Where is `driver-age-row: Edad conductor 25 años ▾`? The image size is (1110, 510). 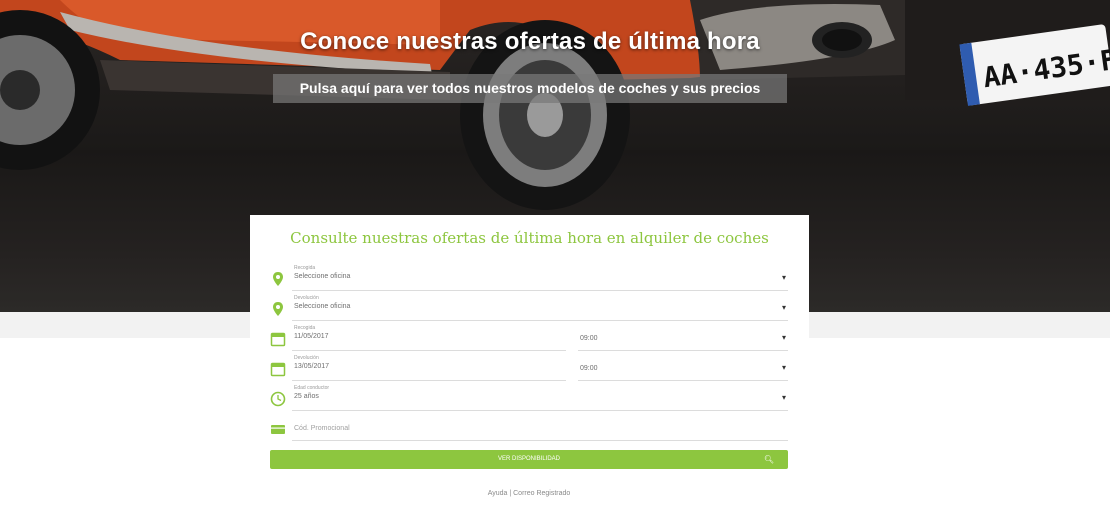
driver-age-row: Edad conductor 25 años ▾ is located at coordinates (529, 398).